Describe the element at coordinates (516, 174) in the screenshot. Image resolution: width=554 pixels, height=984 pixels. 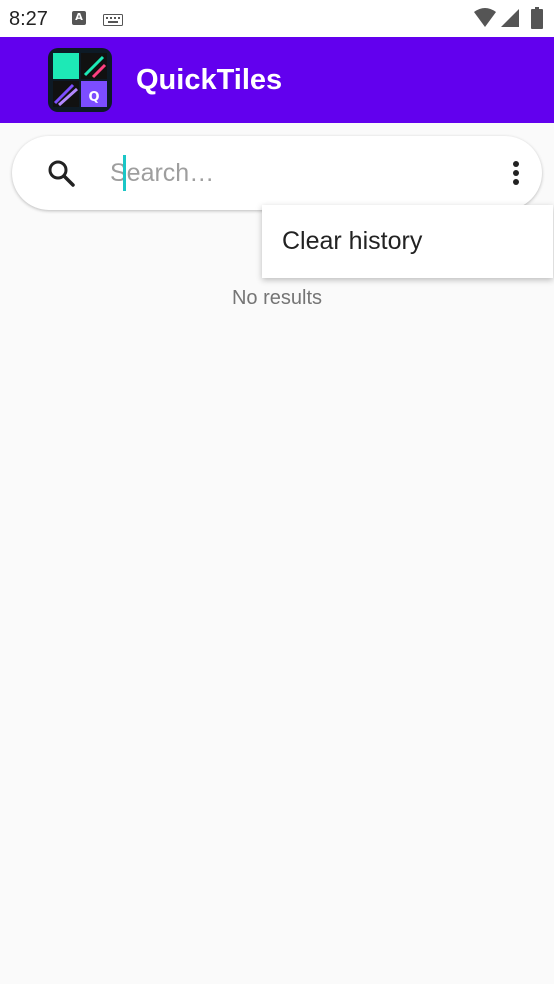
I see `more-vert-icon` at that location.